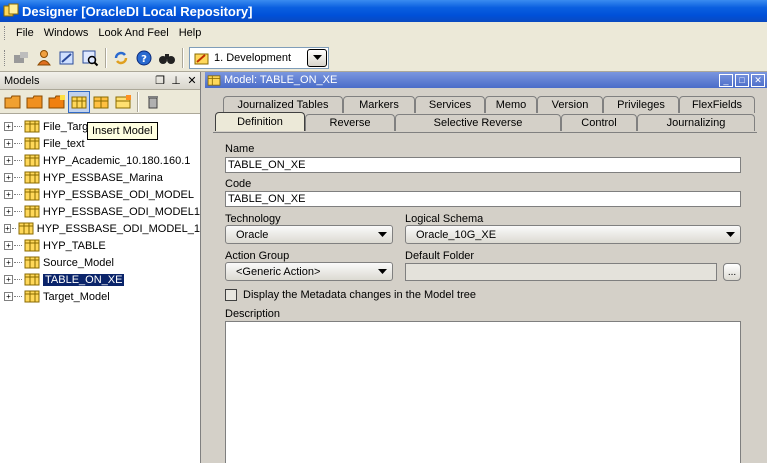 The height and width of the screenshot is (463, 767). Describe the element at coordinates (100, 177) in the screenshot. I see `tree-item: + HYP_ESSBASE_Marina` at that location.